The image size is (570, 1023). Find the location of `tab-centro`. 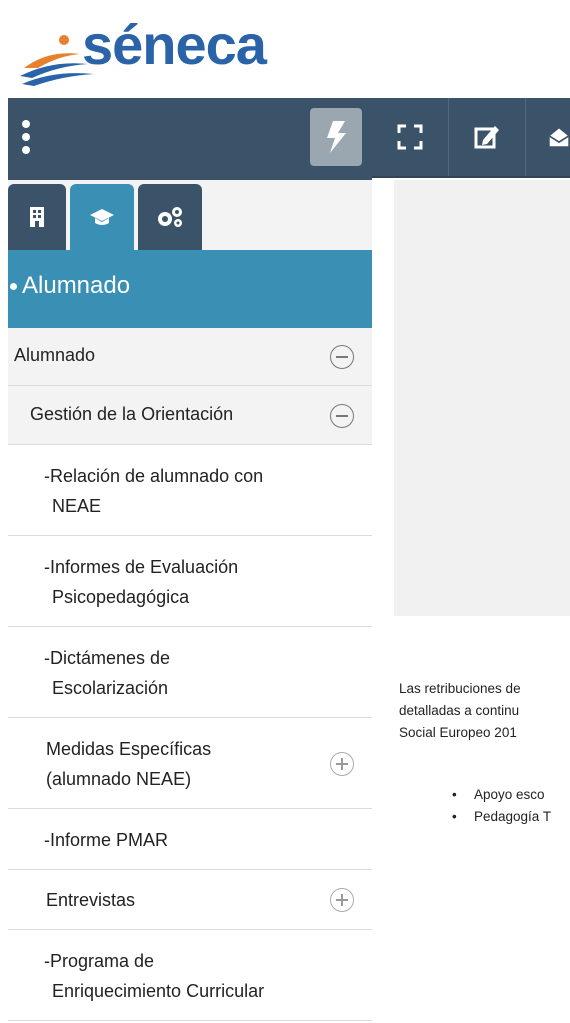

tab-centro is located at coordinates (37, 217).